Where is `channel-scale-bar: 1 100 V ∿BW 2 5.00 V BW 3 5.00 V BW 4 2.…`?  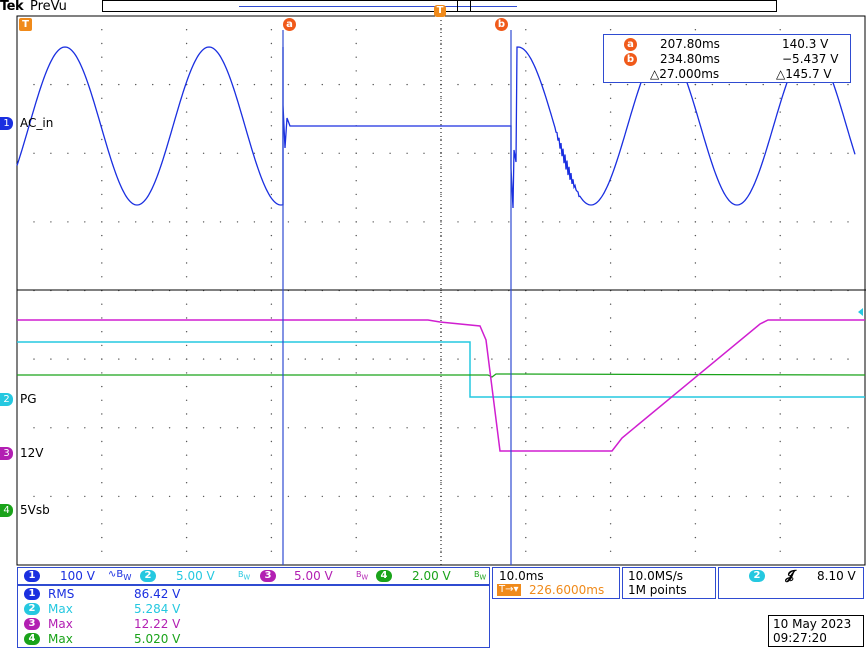
channel-scale-bar: 1 100 V ∿BW 2 5.00 V BW 3 5.00 V BW 4 2.… is located at coordinates (253, 576).